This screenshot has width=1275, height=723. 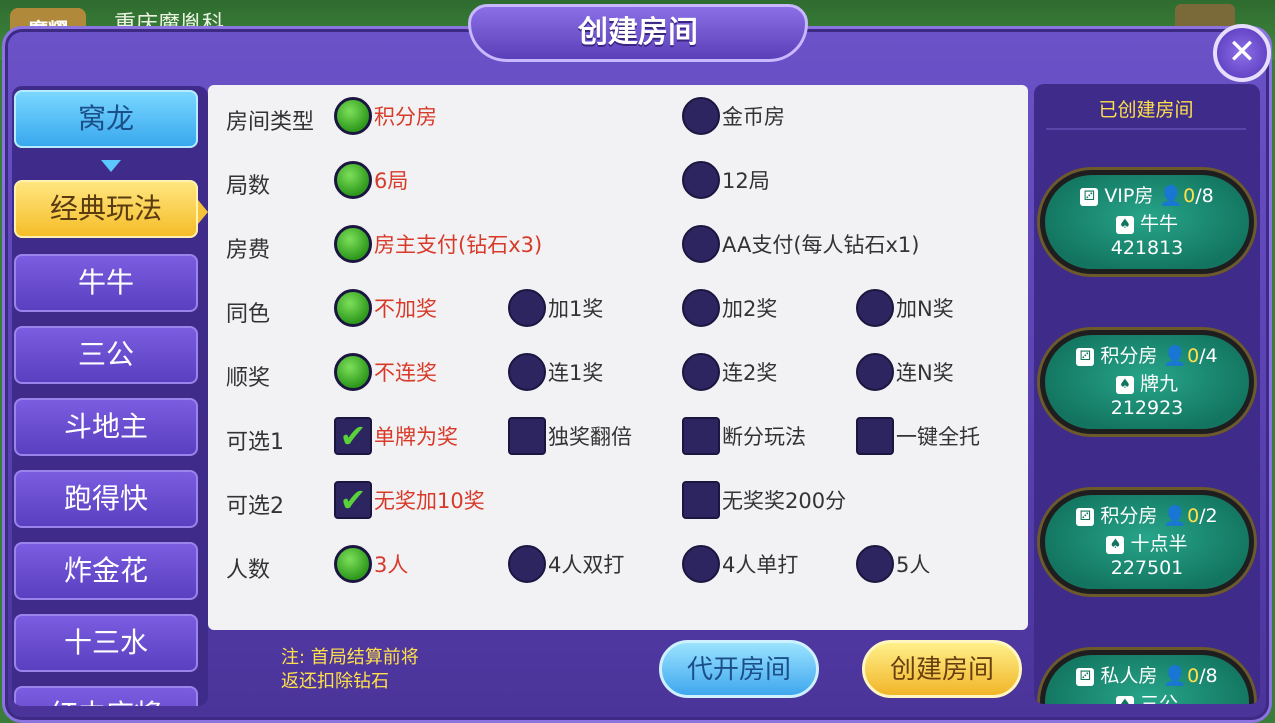 I want to click on checkbox-no-bonus-200: 无奖奖200分, so click(x=764, y=500).